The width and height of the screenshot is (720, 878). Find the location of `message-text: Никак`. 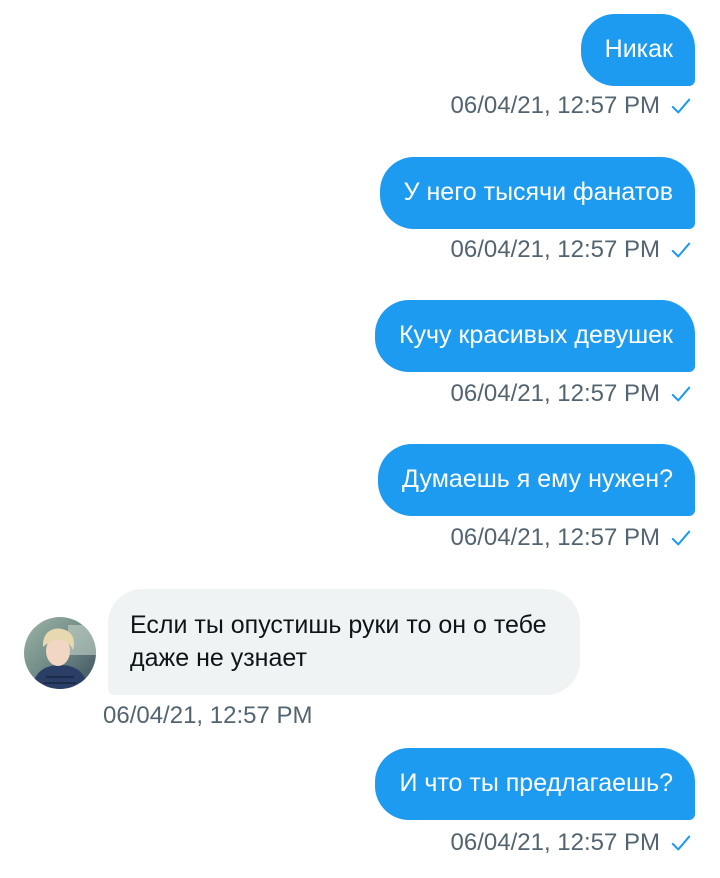

message-text: Никак is located at coordinates (638, 49).